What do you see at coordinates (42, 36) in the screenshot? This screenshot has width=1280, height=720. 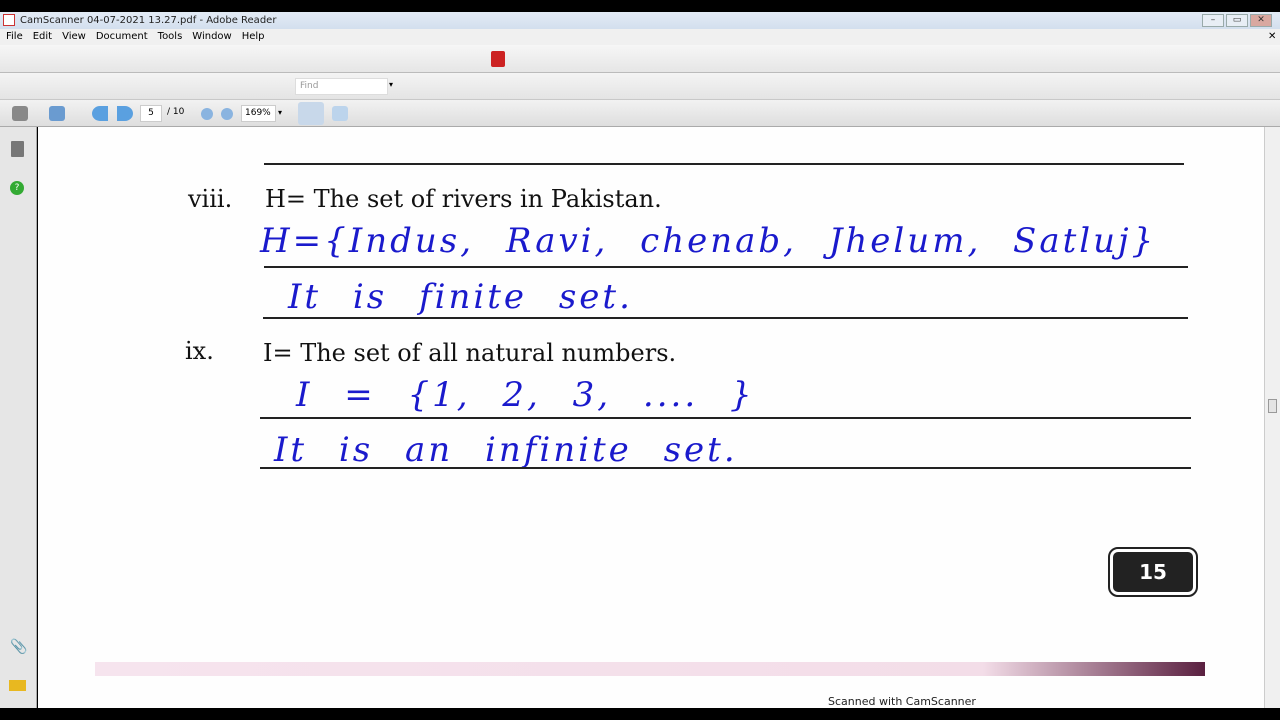 I see `menu-edit: Edit` at bounding box center [42, 36].